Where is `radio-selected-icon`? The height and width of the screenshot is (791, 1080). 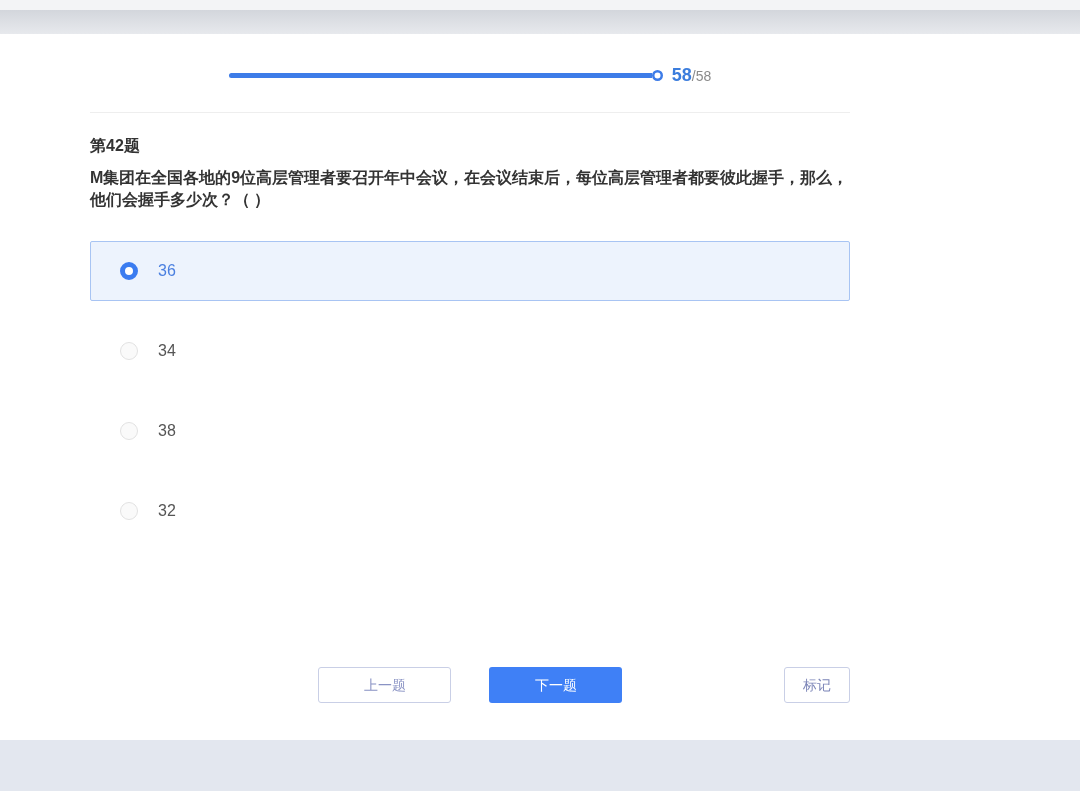
radio-selected-icon is located at coordinates (129, 271).